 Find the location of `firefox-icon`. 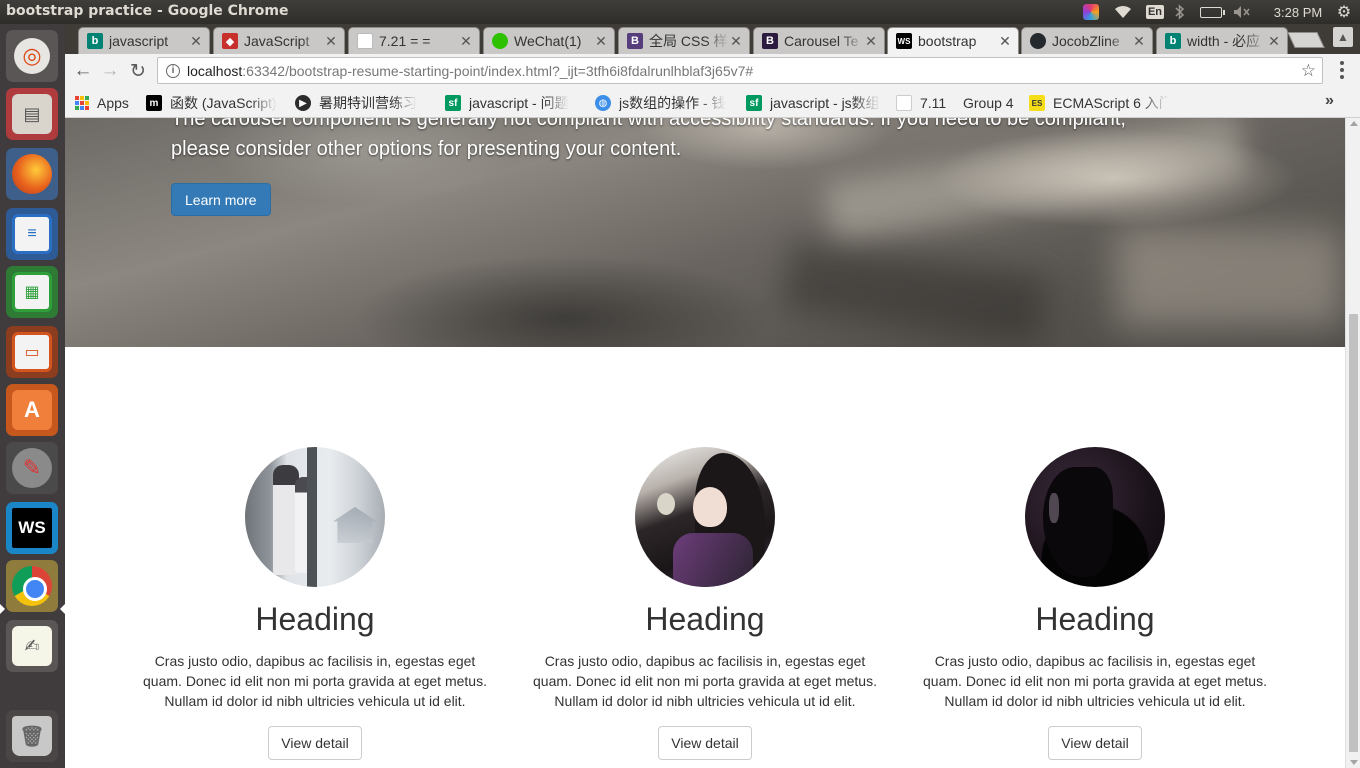

firefox-icon is located at coordinates (32, 174).